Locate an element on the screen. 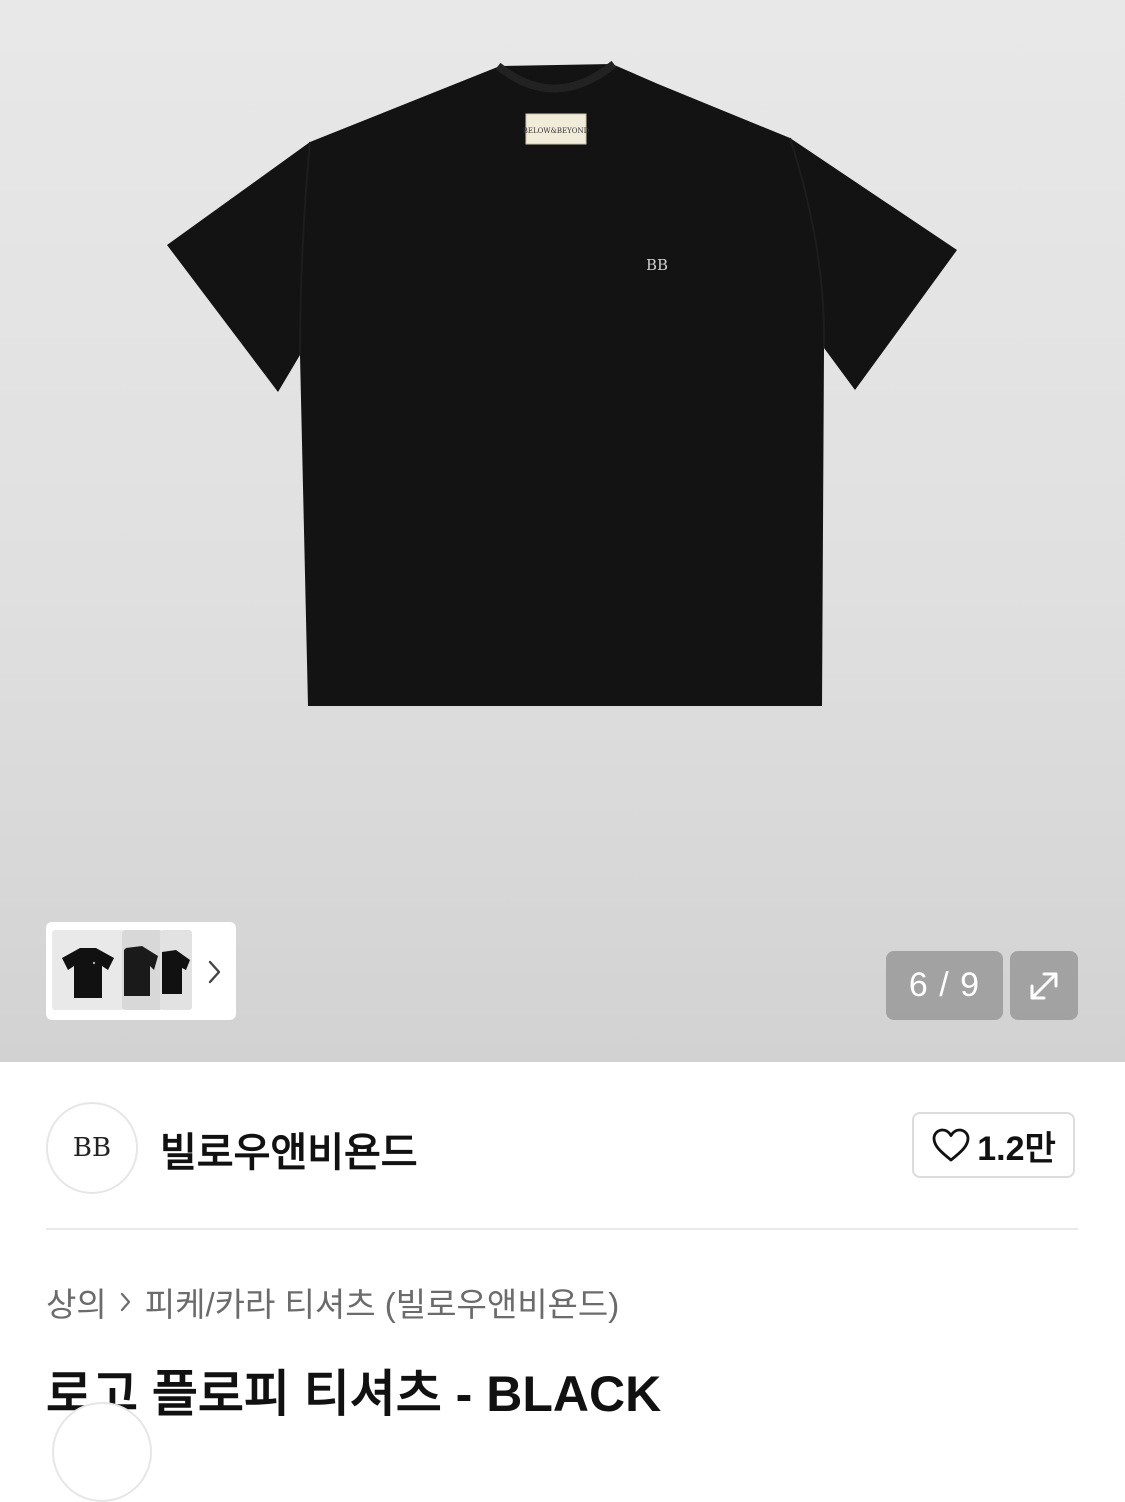  divider is located at coordinates (562, 1229).